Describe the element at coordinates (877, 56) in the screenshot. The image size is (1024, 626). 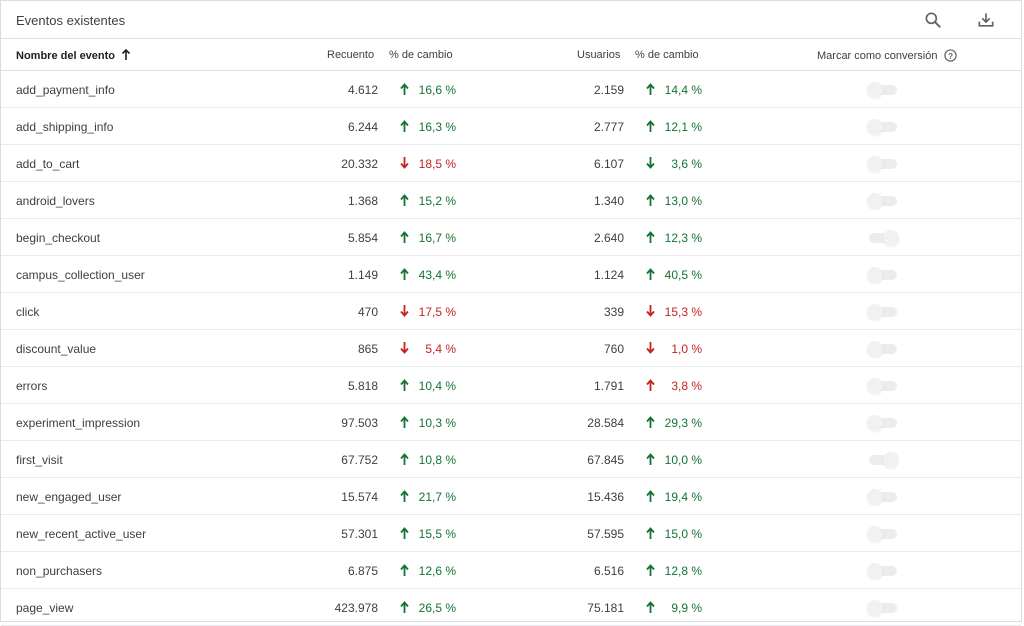
I see `column-header-conversion-label: Marcar como conversión` at that location.